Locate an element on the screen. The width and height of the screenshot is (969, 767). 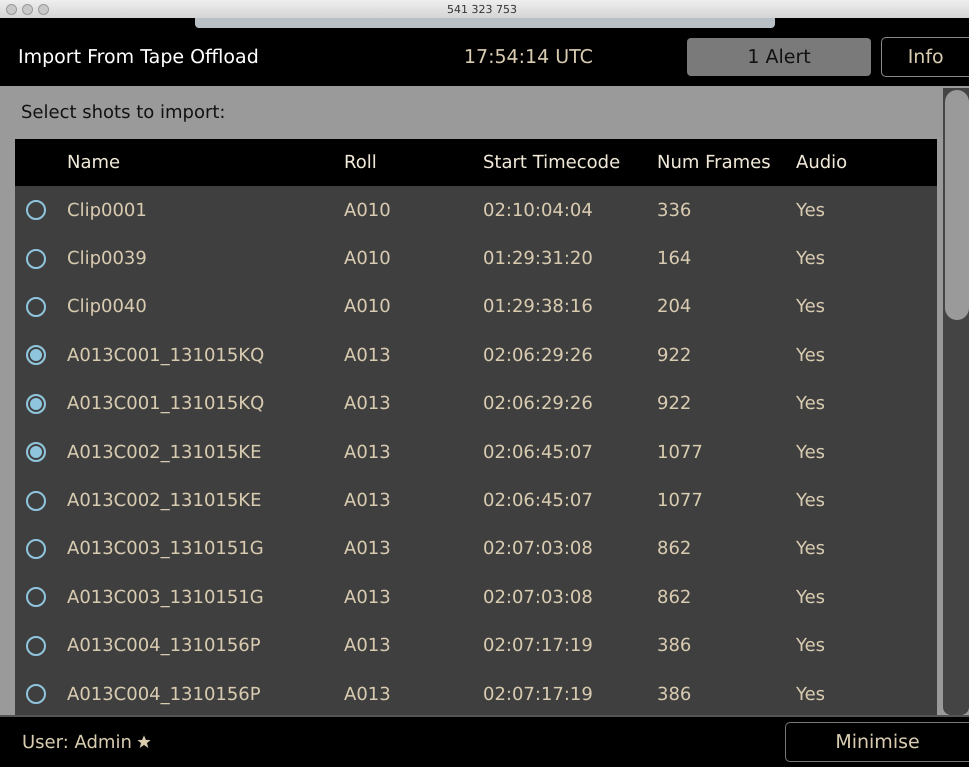
scrollbar-thumb is located at coordinates (957, 205).